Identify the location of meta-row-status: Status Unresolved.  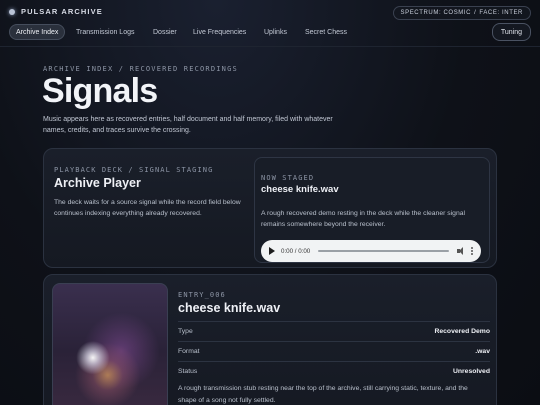
(334, 371).